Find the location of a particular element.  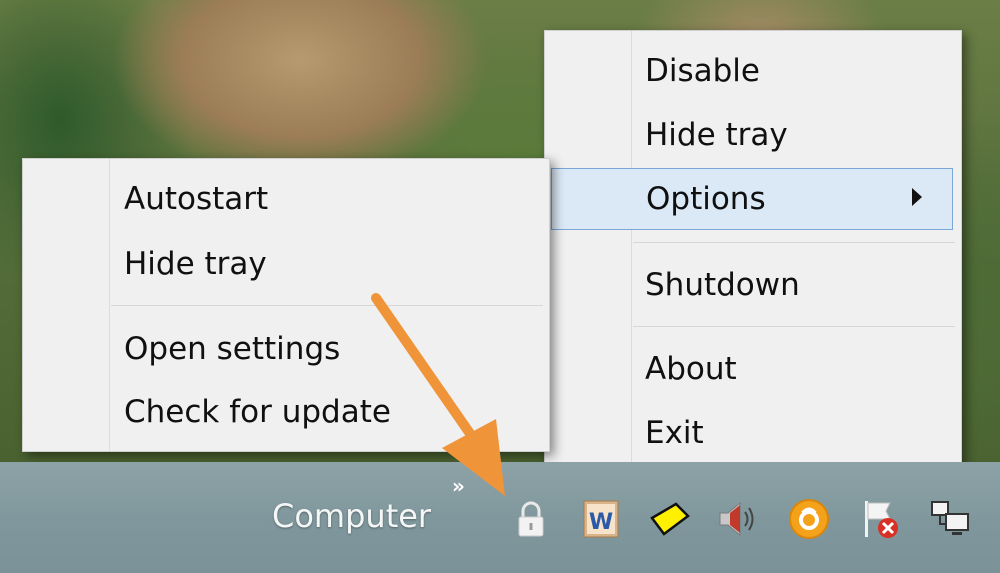

menu-item-options: Options is located at coordinates (752, 199).